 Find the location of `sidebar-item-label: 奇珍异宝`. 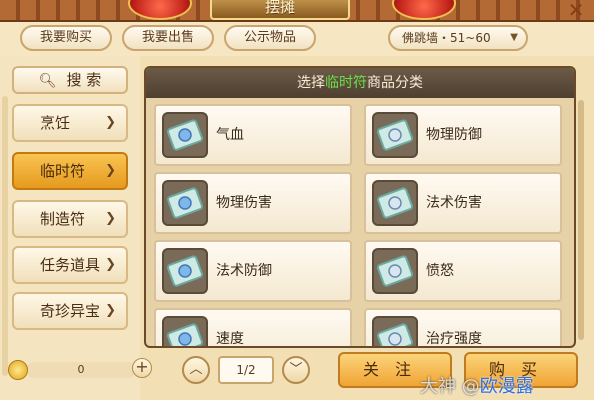

sidebar-item-label: 奇珍异宝 is located at coordinates (70, 311).